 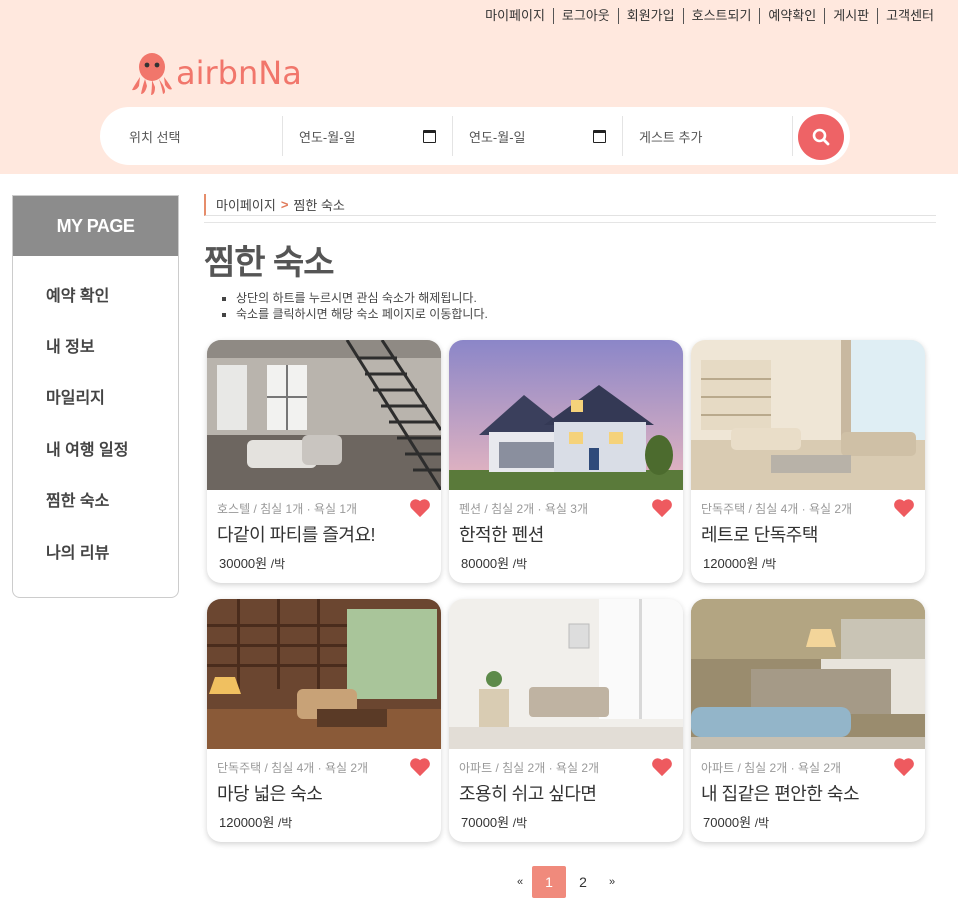 I want to click on search-icon, so click(x=821, y=137).